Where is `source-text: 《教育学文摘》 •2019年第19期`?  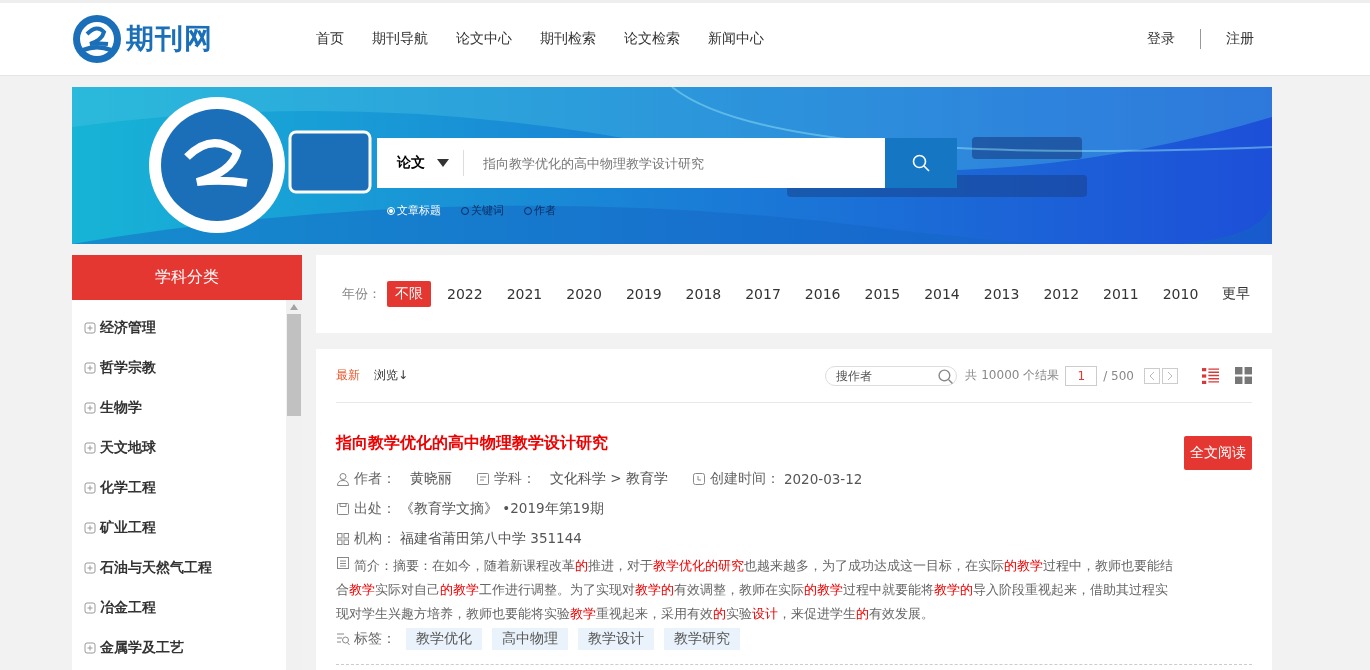 source-text: 《教育学文摘》 •2019年第19期 is located at coordinates (502, 509).